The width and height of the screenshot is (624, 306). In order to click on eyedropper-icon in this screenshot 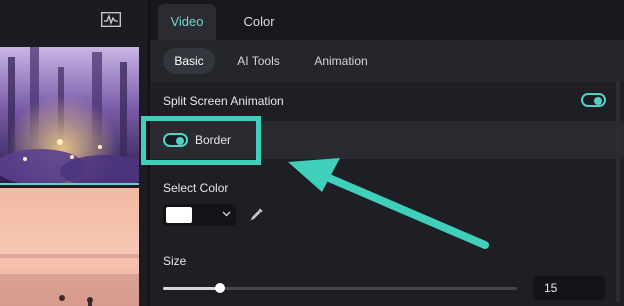, I will do `click(257, 214)`.